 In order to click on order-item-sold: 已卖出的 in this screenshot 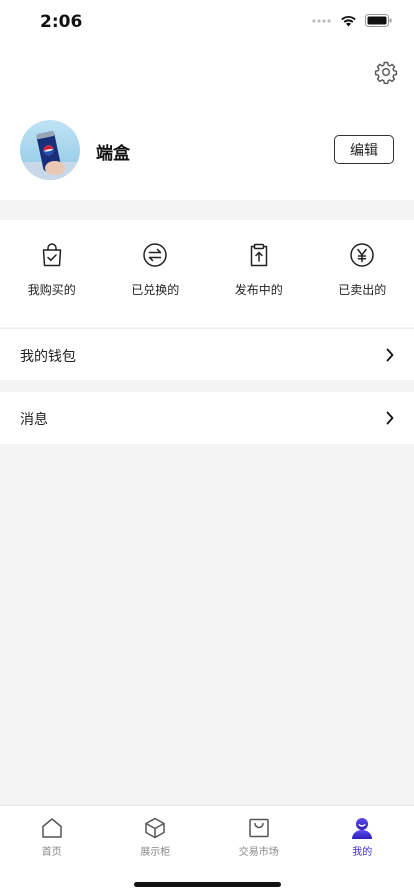, I will do `click(362, 273)`.